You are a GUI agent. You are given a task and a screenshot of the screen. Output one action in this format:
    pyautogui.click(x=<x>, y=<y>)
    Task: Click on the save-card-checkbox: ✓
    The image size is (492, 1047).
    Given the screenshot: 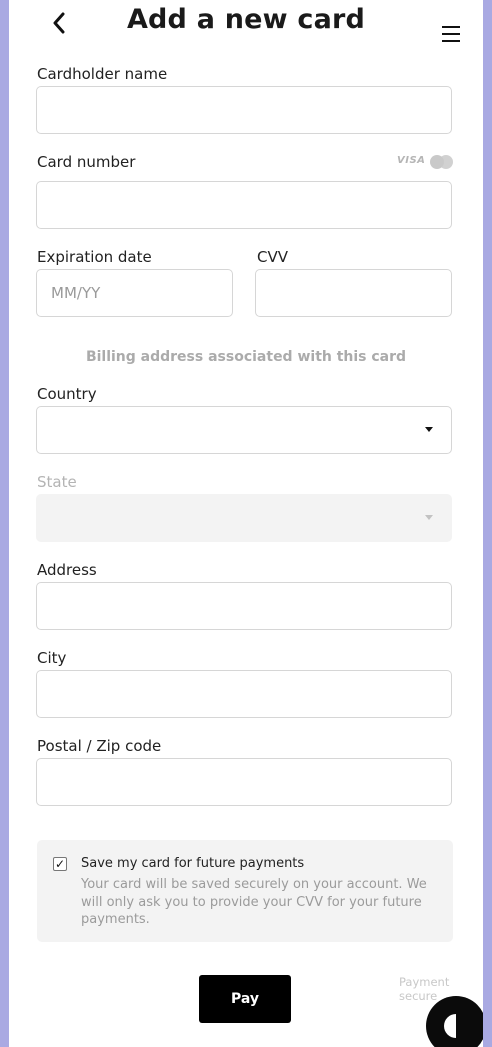 What is the action you would take?
    pyautogui.click(x=60, y=864)
    